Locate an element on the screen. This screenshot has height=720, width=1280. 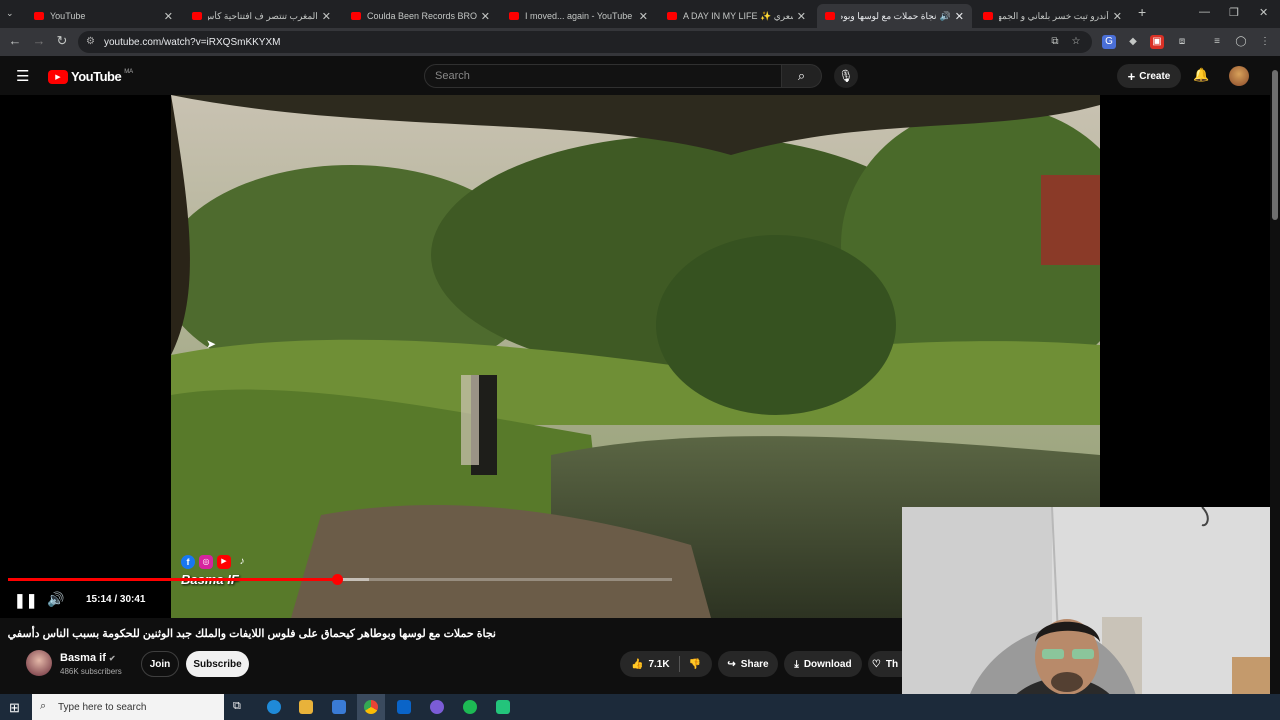
notifications-bell-icon: 🔔 is located at coordinates (1201, 75).